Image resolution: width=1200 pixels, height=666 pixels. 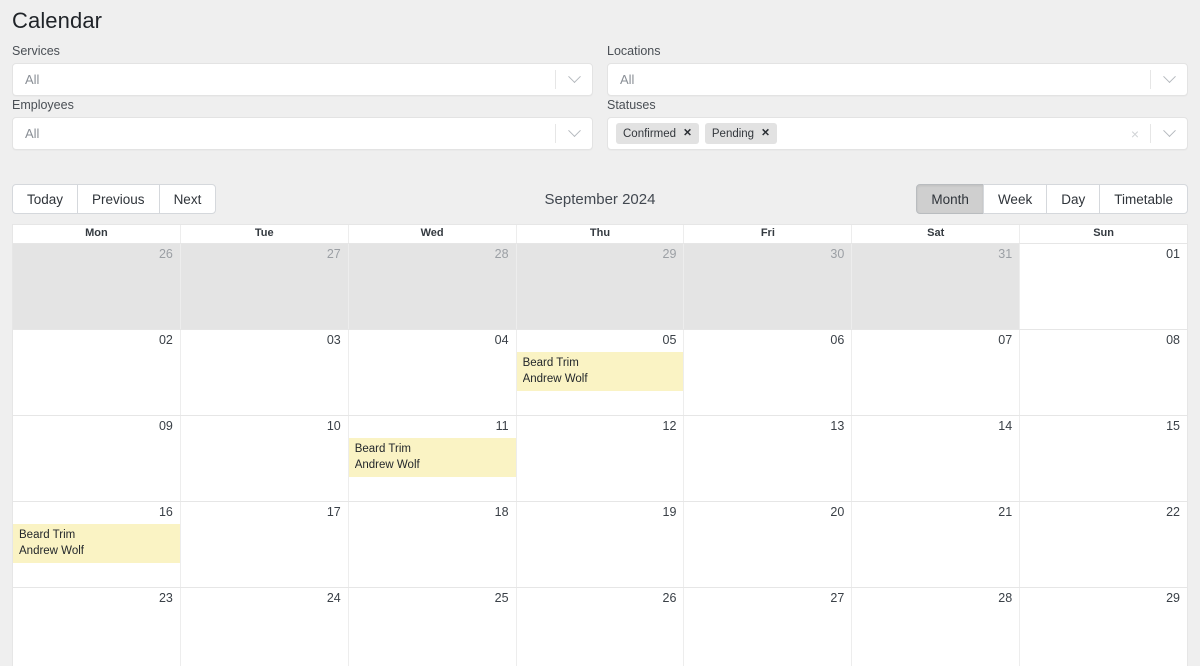 I want to click on nav-button-previous: Previous, so click(x=118, y=199).